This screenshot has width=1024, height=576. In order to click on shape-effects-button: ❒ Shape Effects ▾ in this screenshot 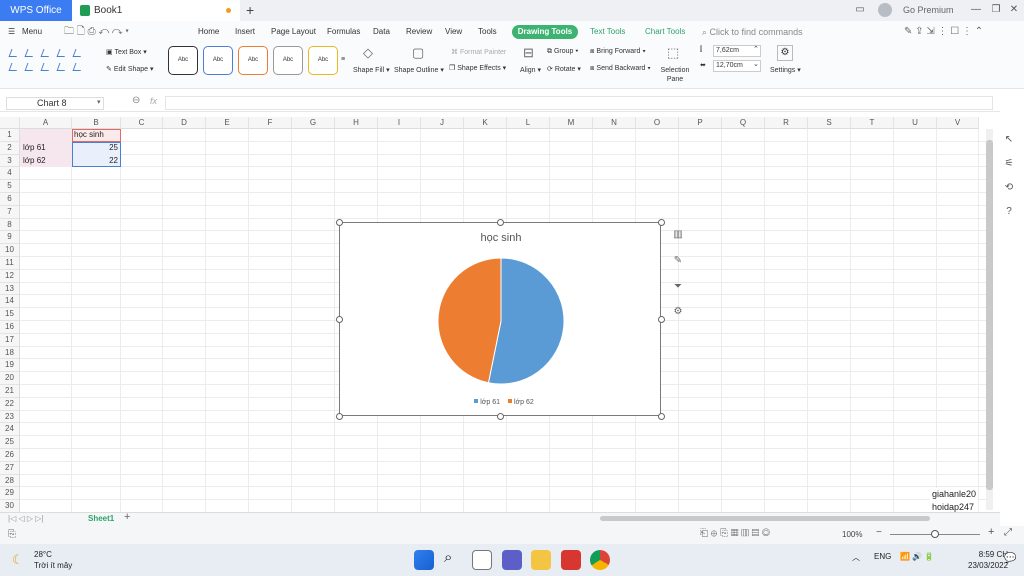, I will do `click(477, 68)`.